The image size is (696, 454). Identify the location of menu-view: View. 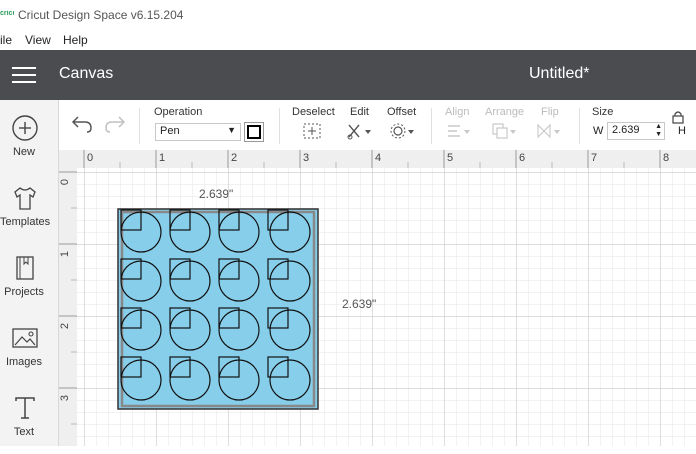
(38, 40).